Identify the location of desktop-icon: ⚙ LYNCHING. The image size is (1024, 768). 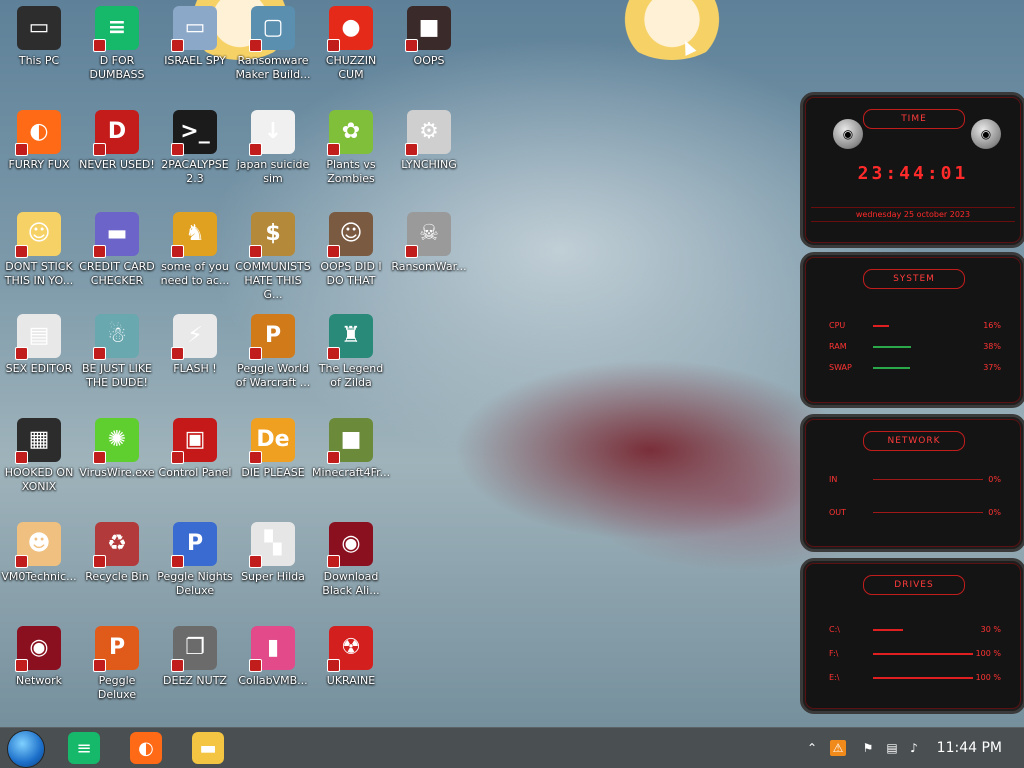
(429, 141).